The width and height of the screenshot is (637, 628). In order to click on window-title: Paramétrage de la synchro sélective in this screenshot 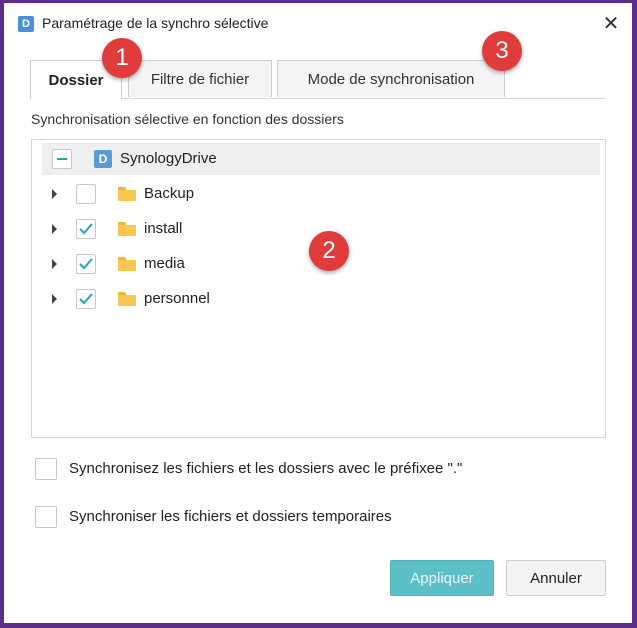, I will do `click(155, 23)`.